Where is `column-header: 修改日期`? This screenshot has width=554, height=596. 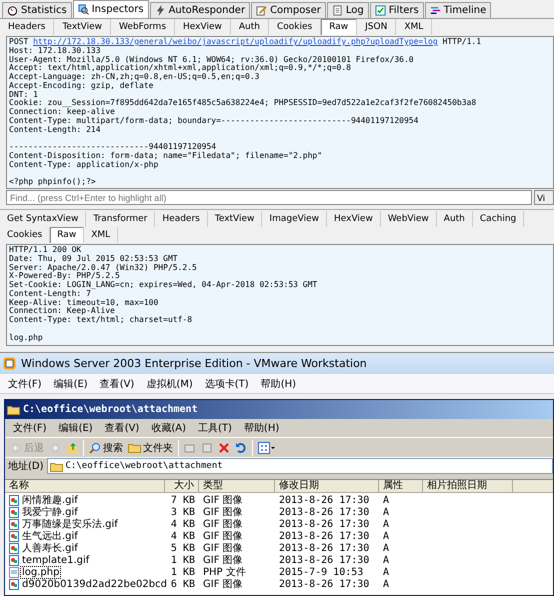
column-header: 修改日期 is located at coordinates (327, 486).